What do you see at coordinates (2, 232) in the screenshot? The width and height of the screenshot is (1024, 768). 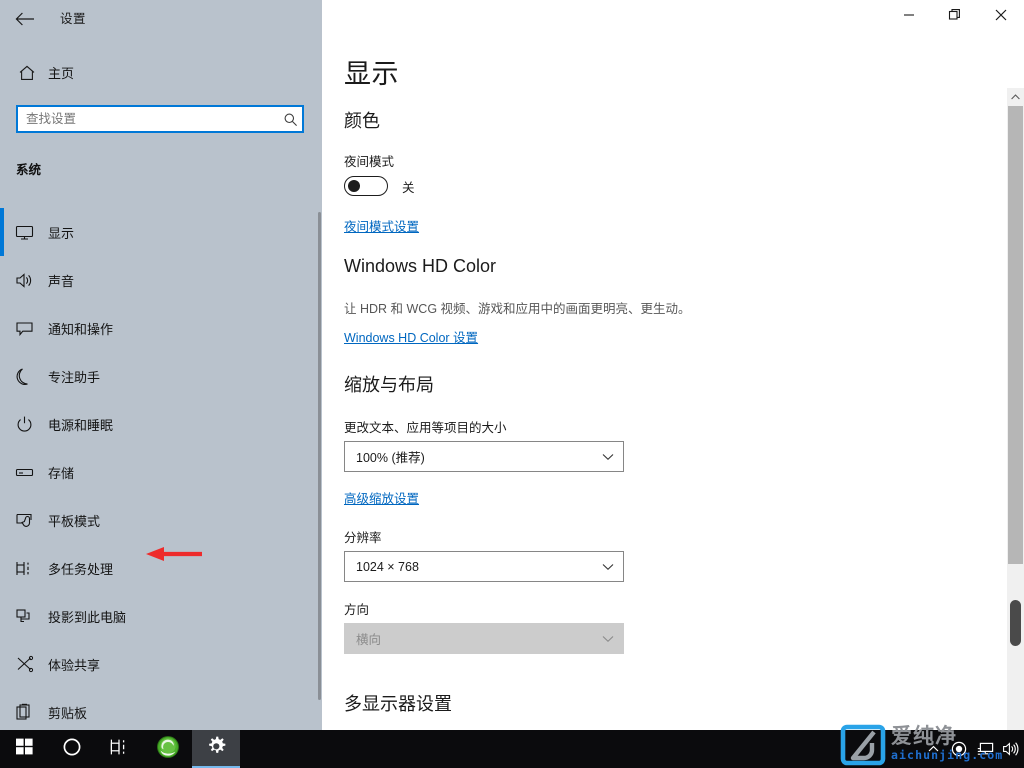 I see `selection-indicator` at bounding box center [2, 232].